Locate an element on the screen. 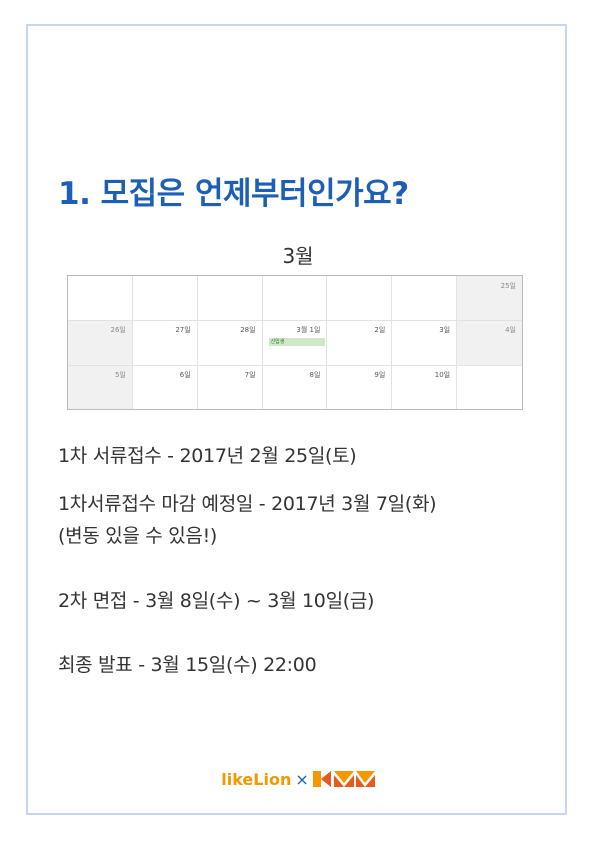 Image resolution: width=596 pixels, height=842 pixels. calendar-day-cell: 3월 1일신입생 is located at coordinates (295, 342).